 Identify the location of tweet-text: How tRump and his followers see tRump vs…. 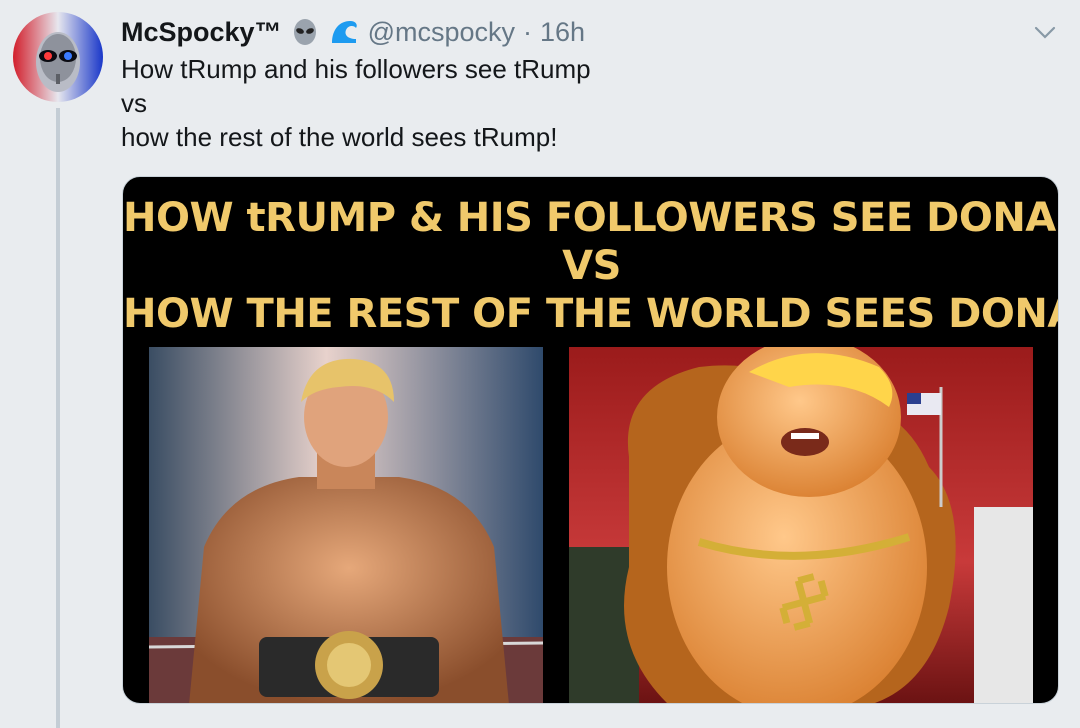
(581, 103).